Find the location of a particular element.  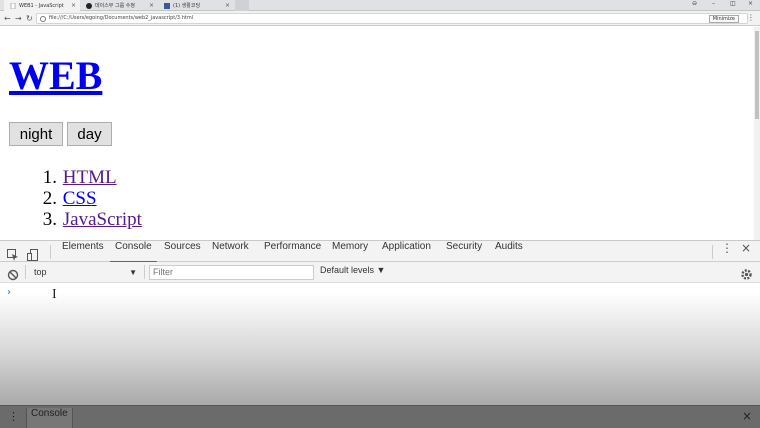

browser-tab-github: 데이스부 그룹 수정 × is located at coordinates (119, 5).